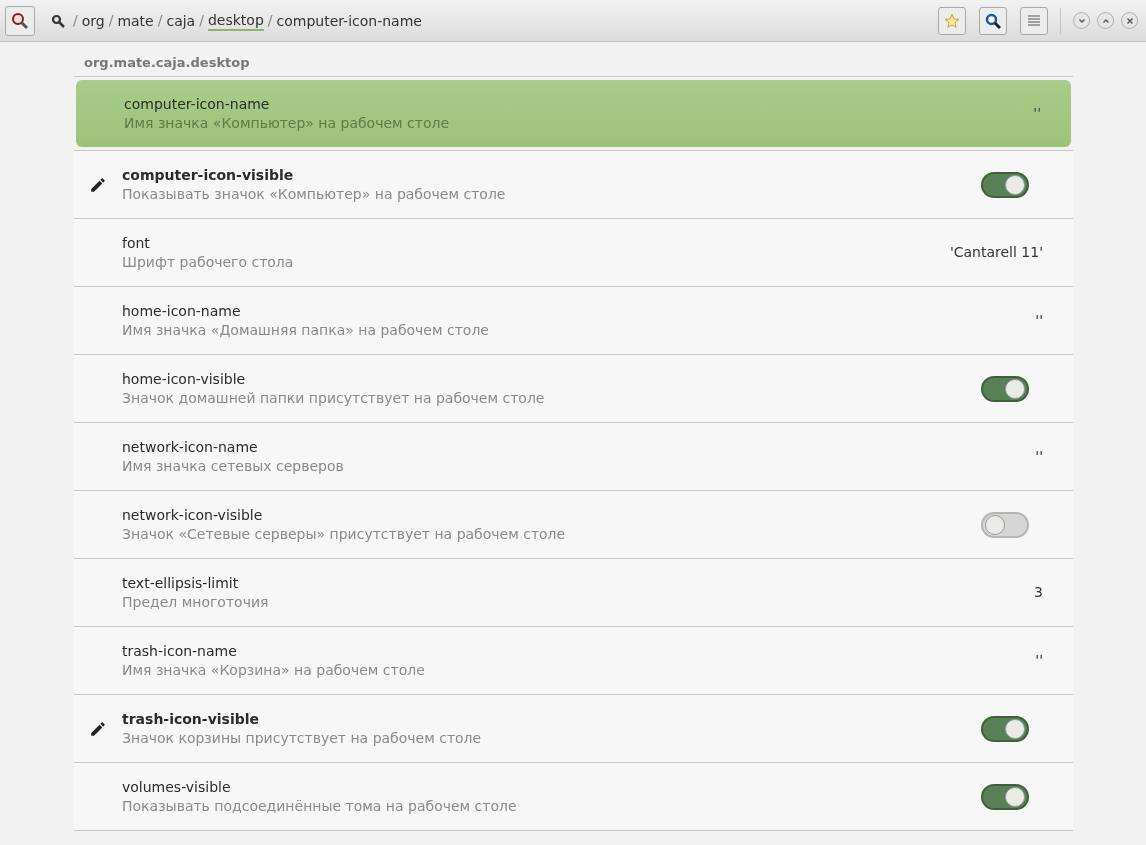  What do you see at coordinates (573, 796) in the screenshot?
I see `setting-row: volumes-visible Показывать подсоединённые тома на рабочем столе` at bounding box center [573, 796].